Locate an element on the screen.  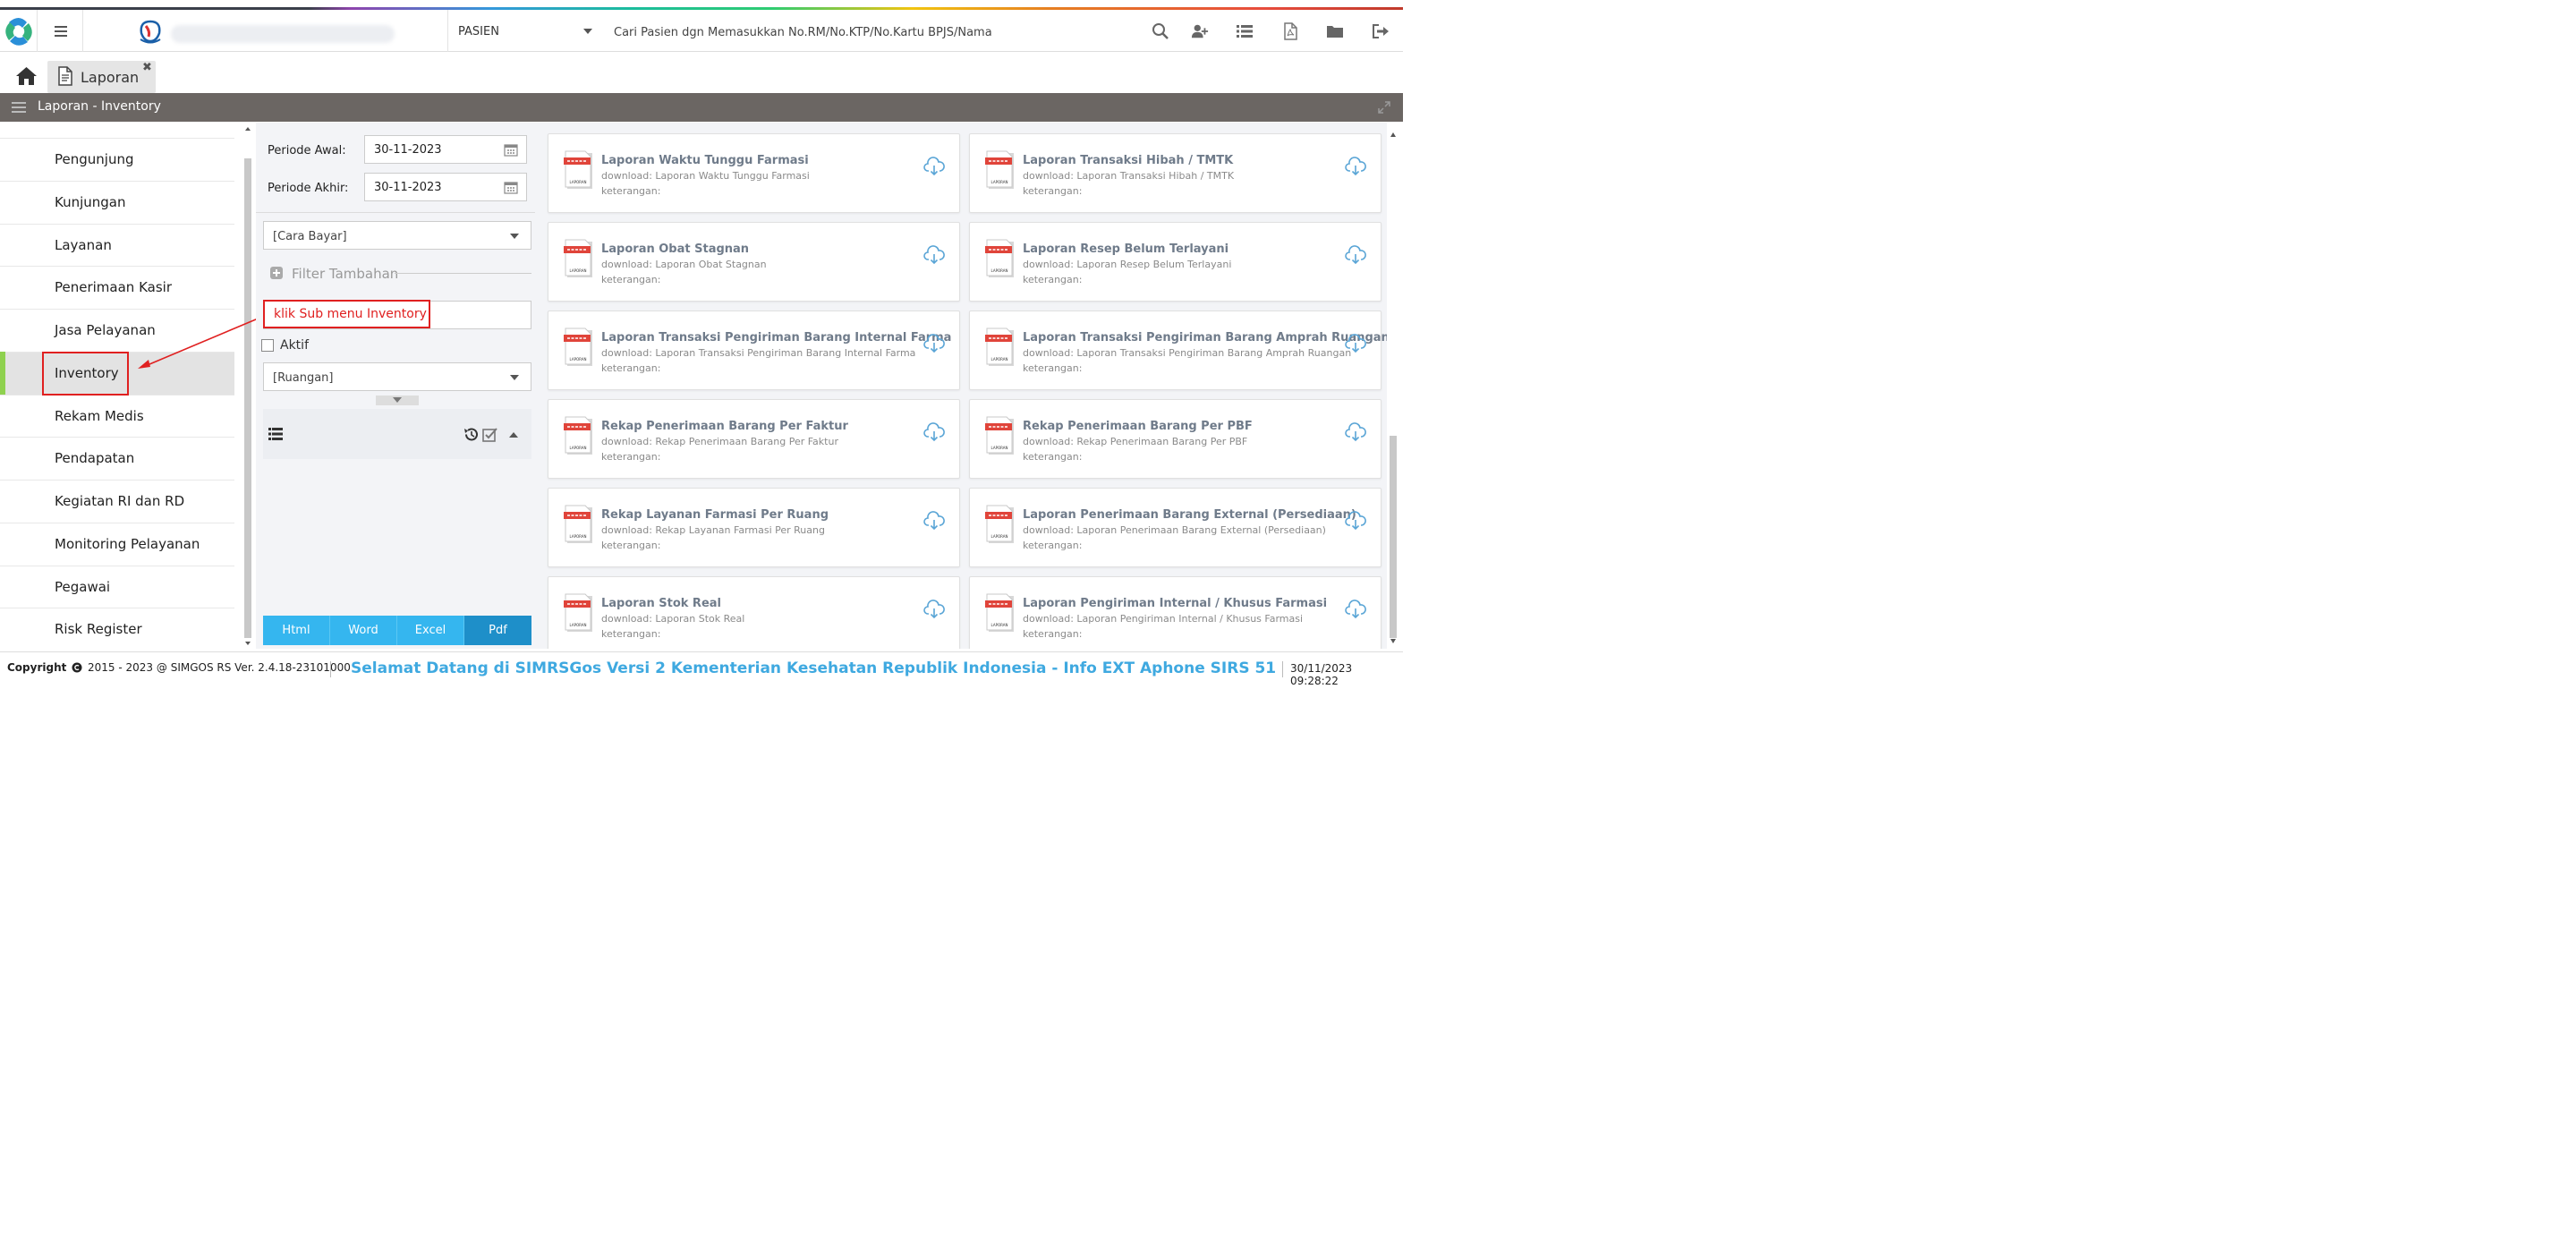
close-icon: ✖ is located at coordinates (147, 67).